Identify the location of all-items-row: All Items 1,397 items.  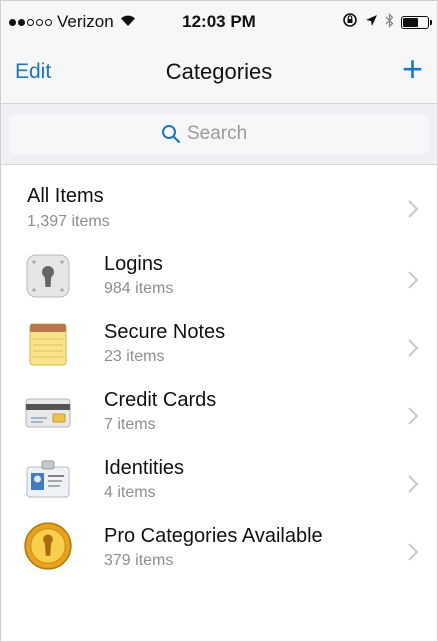
(219, 203).